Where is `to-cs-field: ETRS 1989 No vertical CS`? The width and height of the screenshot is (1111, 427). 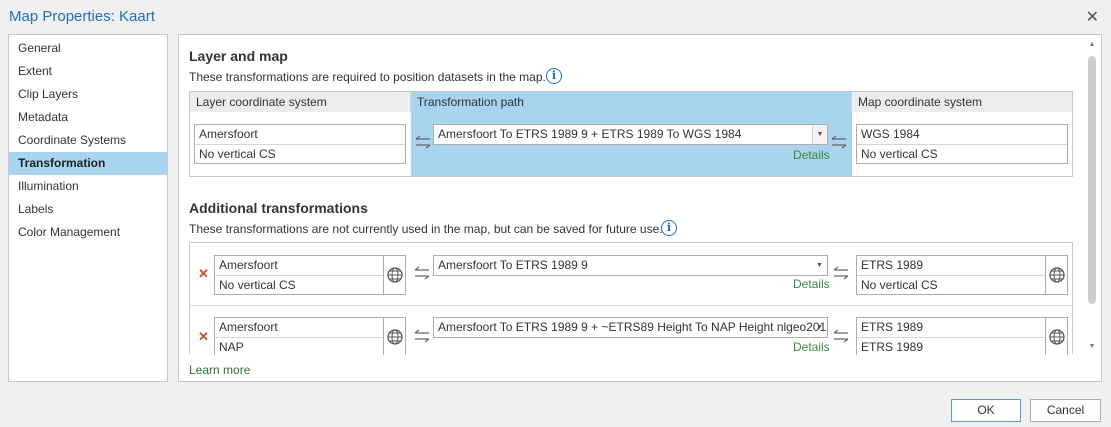 to-cs-field: ETRS 1989 No vertical CS is located at coordinates (951, 275).